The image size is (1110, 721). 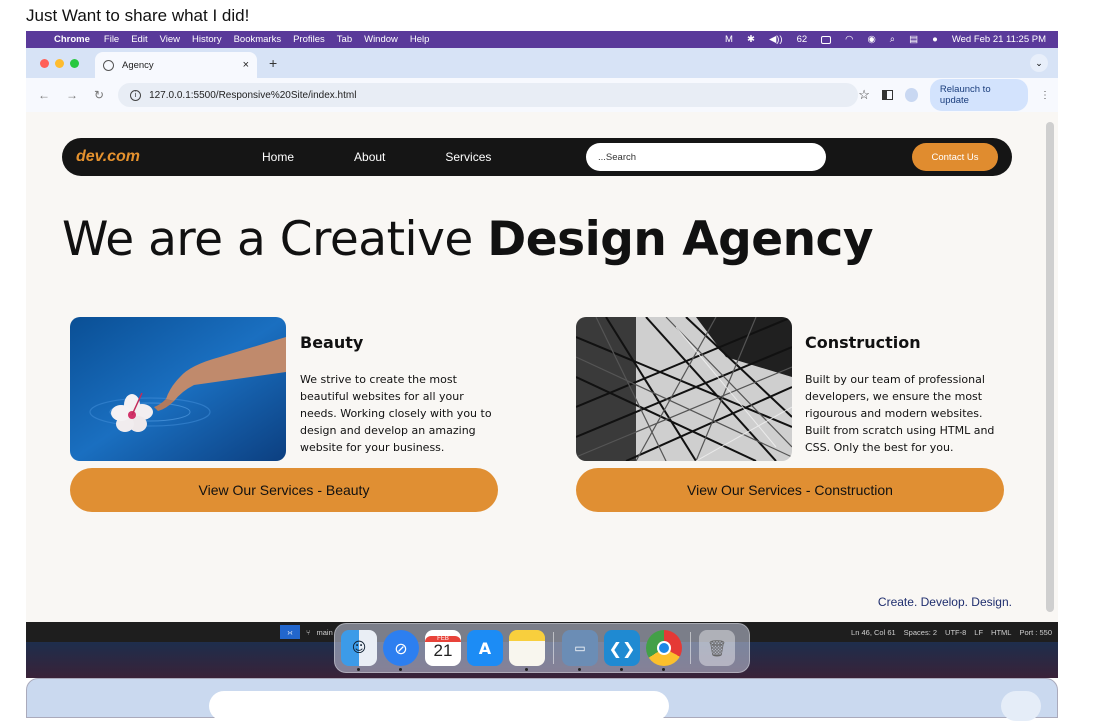 I want to click on beauty-photo, so click(x=178, y=389).